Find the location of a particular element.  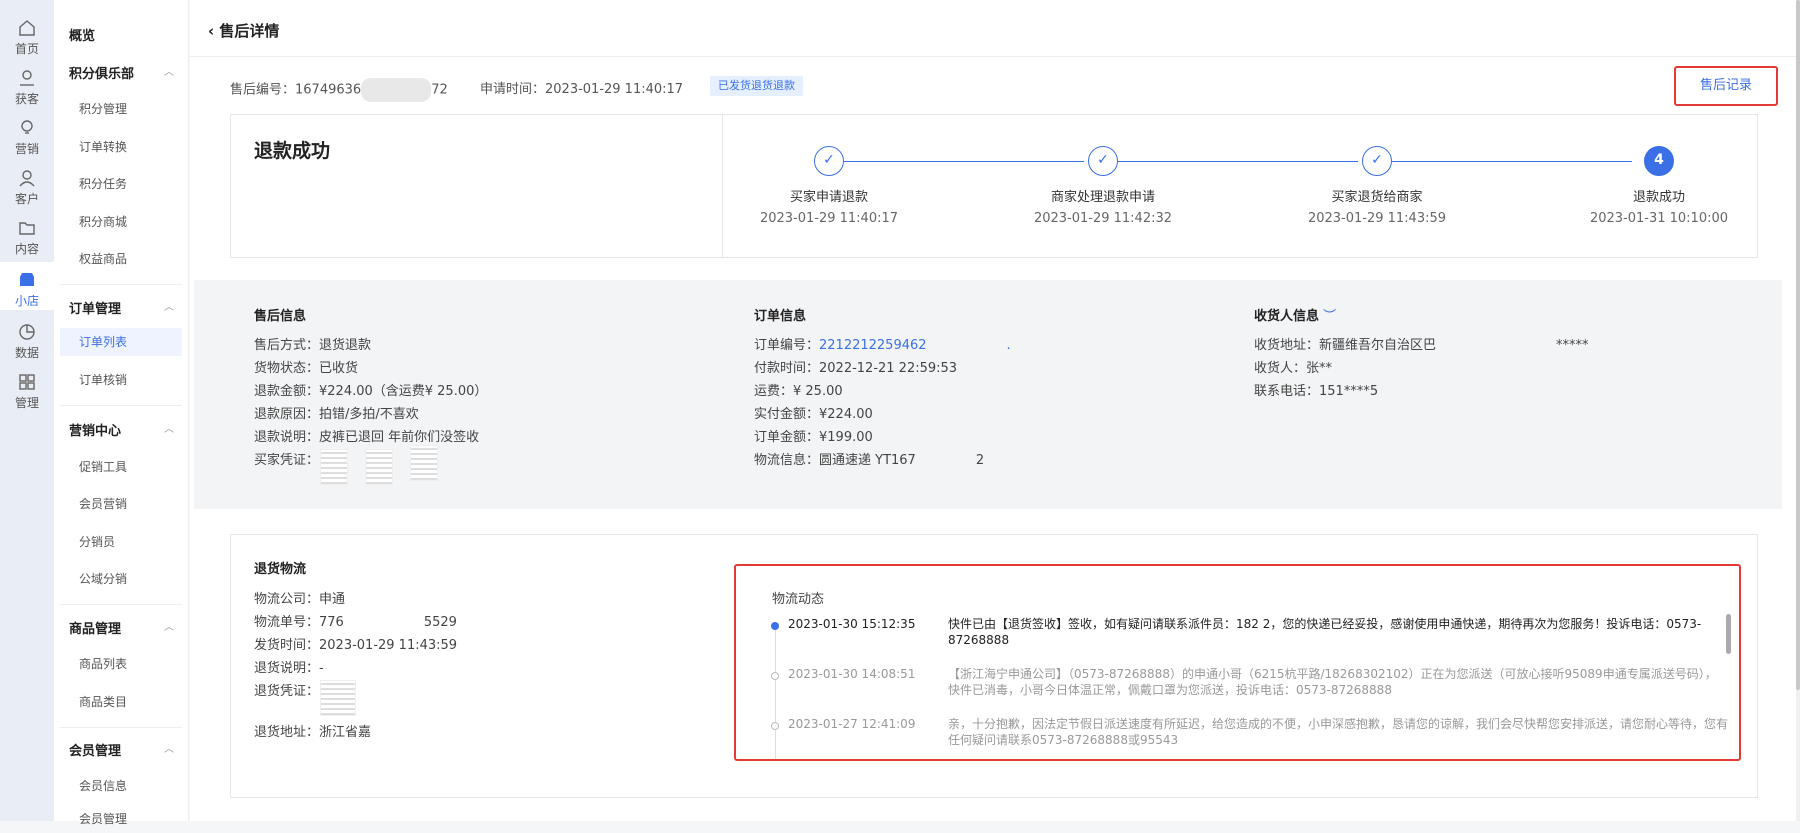

return-note: 退货说明：- is located at coordinates (289, 668).